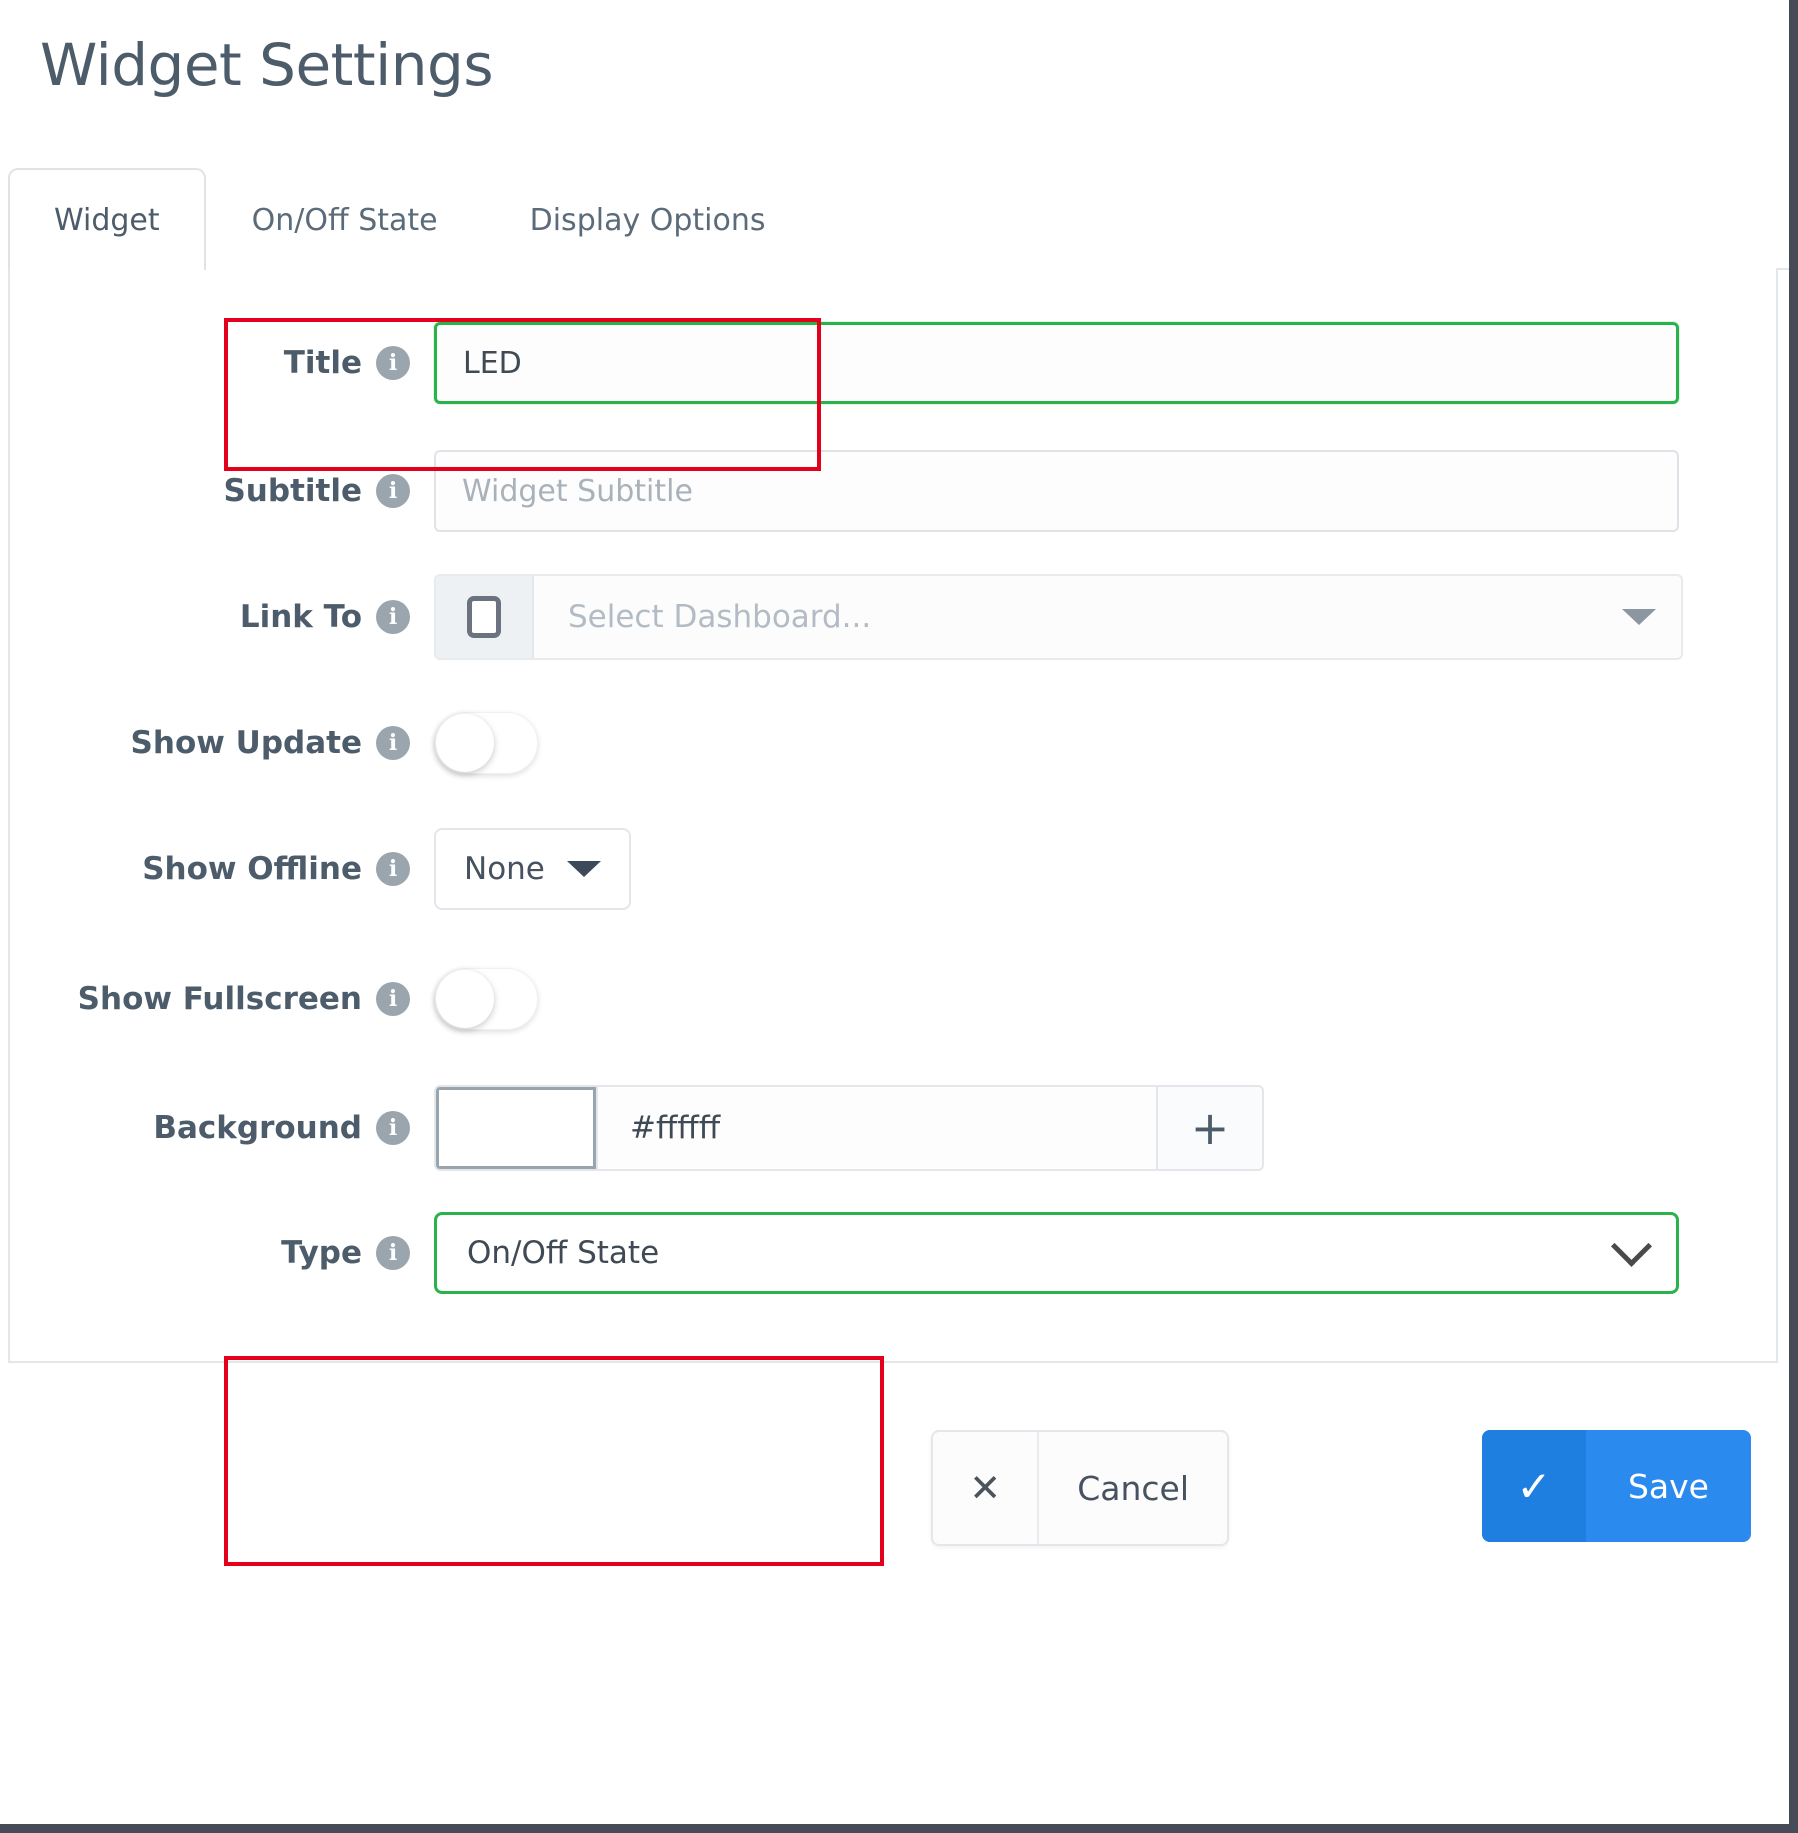 This screenshot has width=1798, height=1833. I want to click on type-select: On/Off State, so click(1056, 1253).